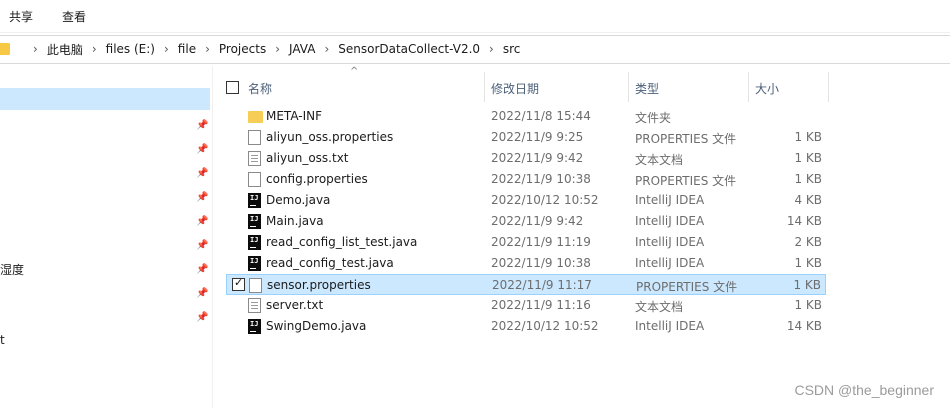 The image size is (950, 408). I want to click on watermark: CSDN @the_beginner, so click(864, 390).